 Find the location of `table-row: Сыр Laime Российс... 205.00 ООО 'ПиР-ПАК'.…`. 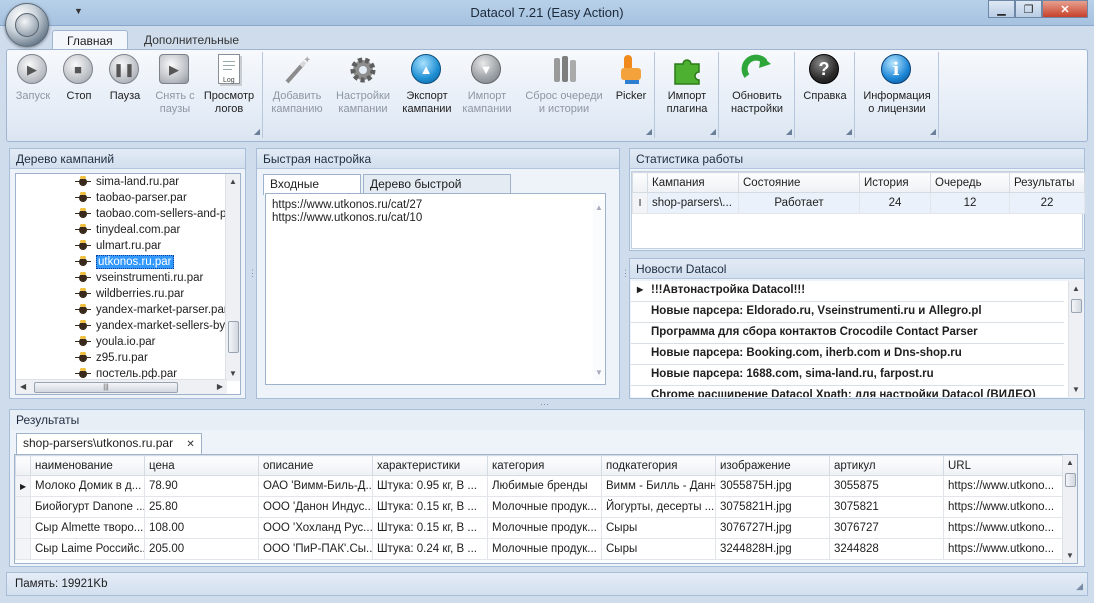

table-row: Сыр Laime Российс... 205.00 ООО 'ПиР-ПАК'.… is located at coordinates (539, 549).